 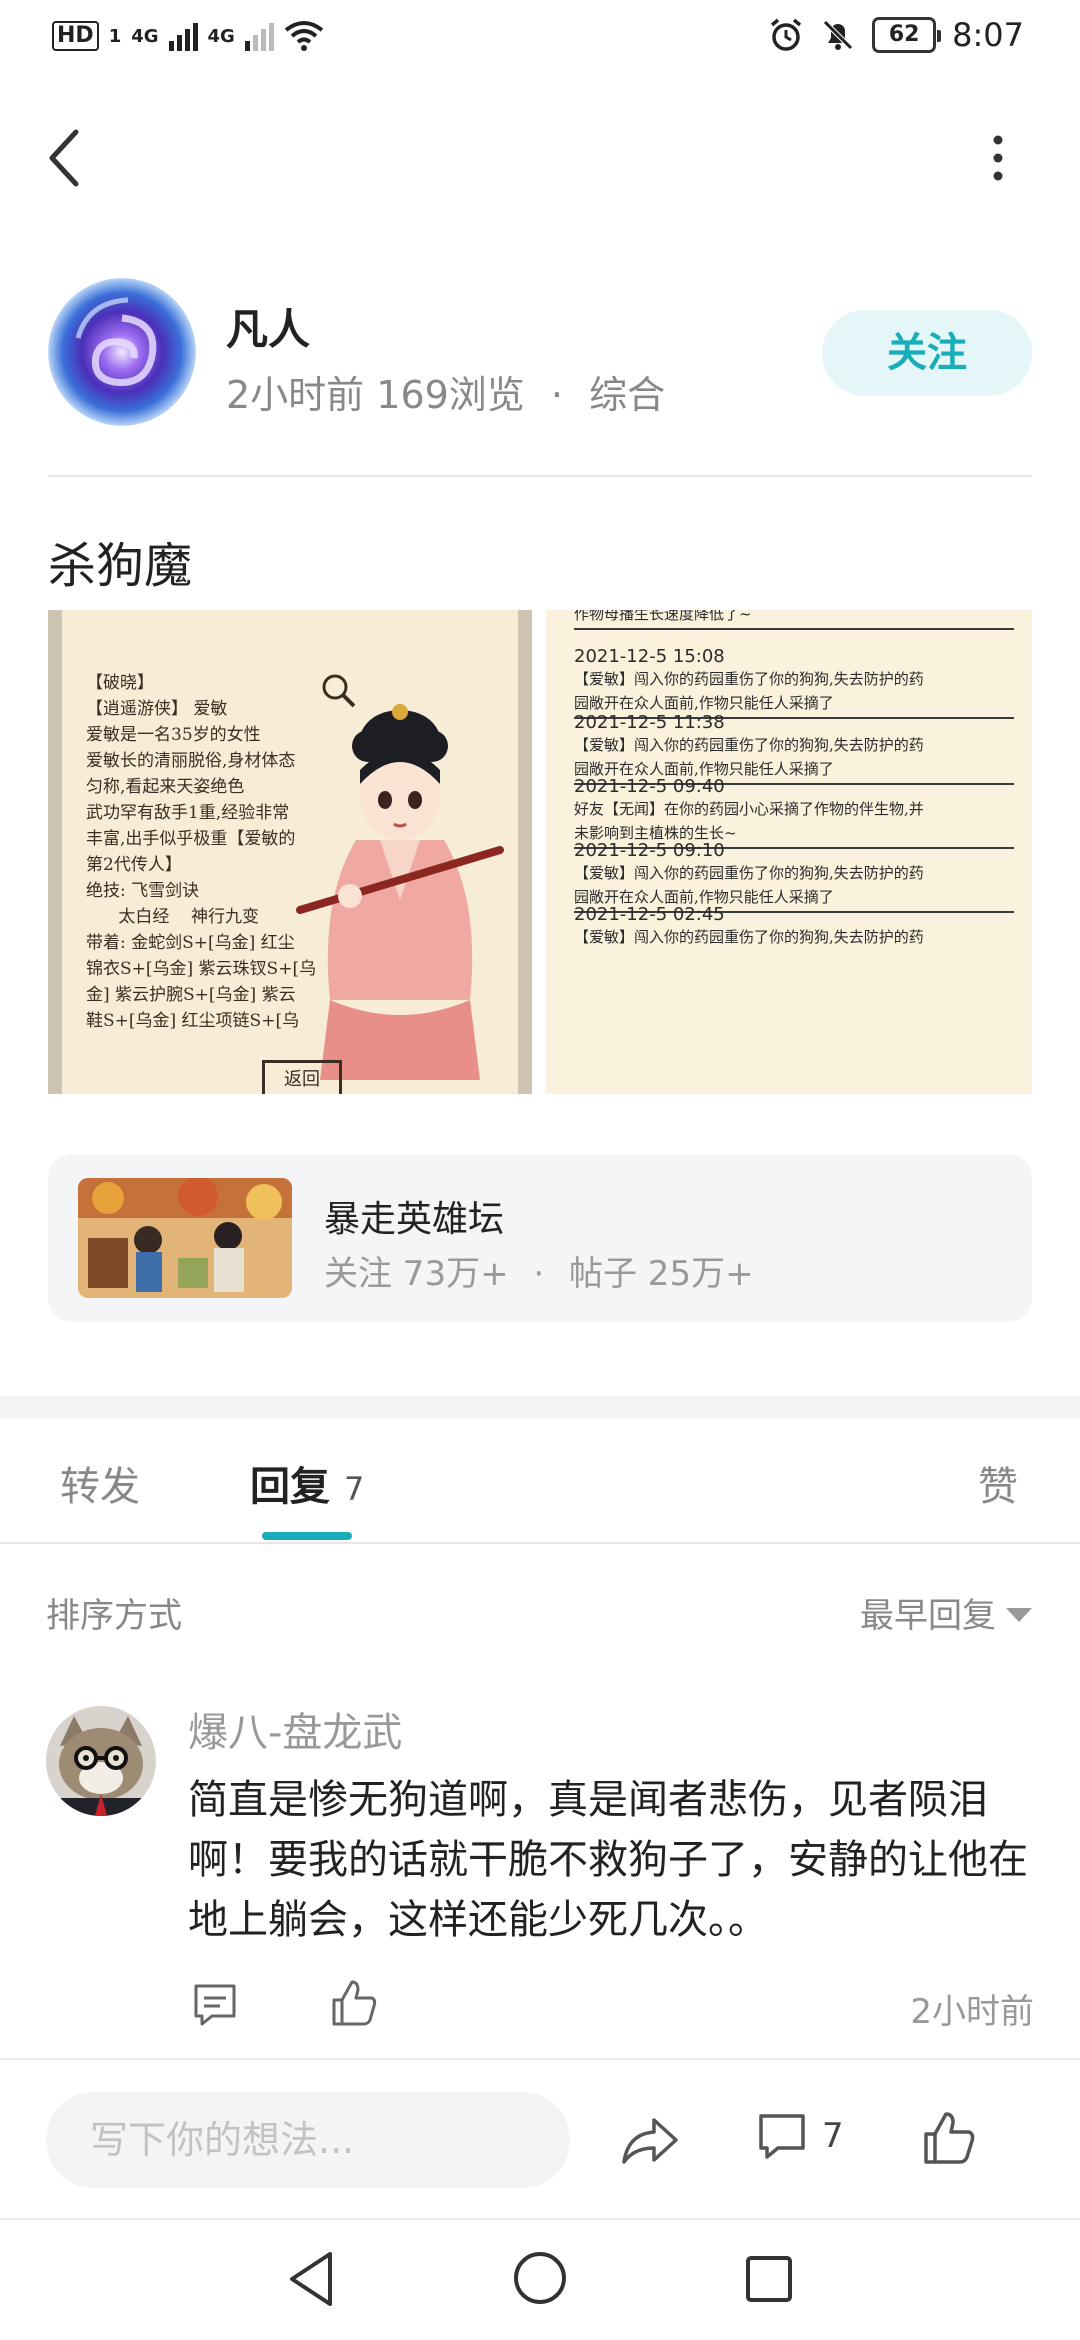 What do you see at coordinates (311, 2279) in the screenshot?
I see `nav-back-icon` at bounding box center [311, 2279].